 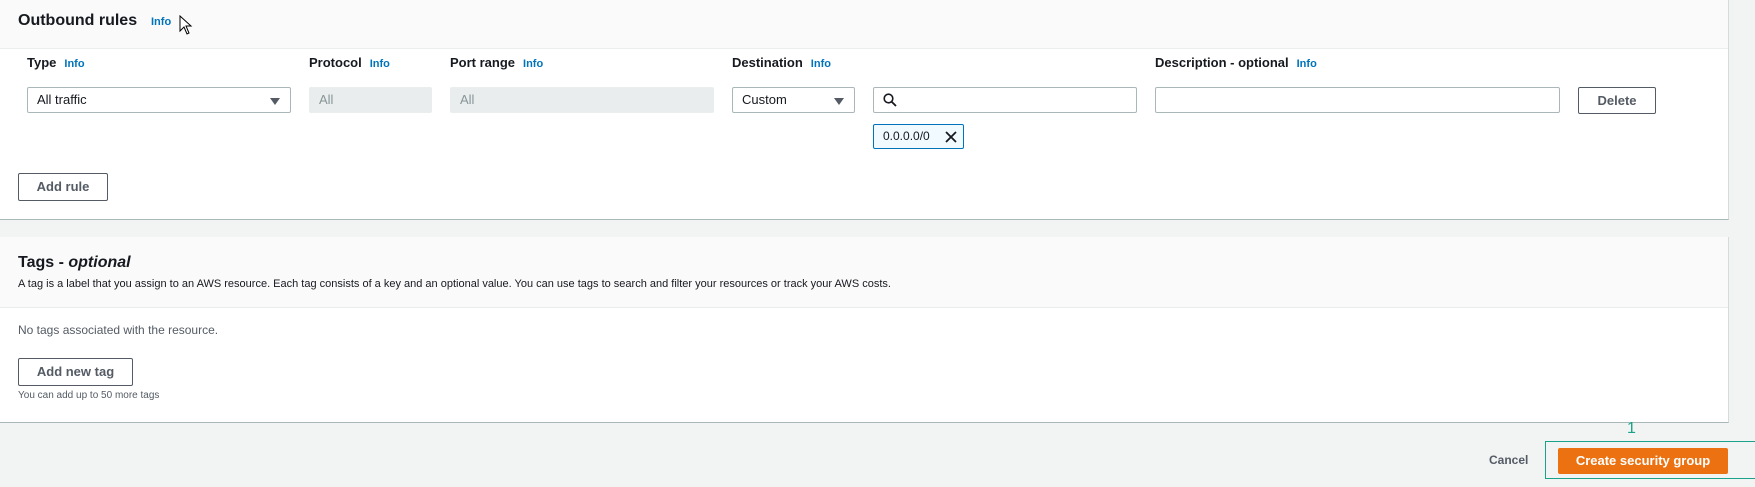 What do you see at coordinates (74, 64) in the screenshot?
I see `type-info-link: Info` at bounding box center [74, 64].